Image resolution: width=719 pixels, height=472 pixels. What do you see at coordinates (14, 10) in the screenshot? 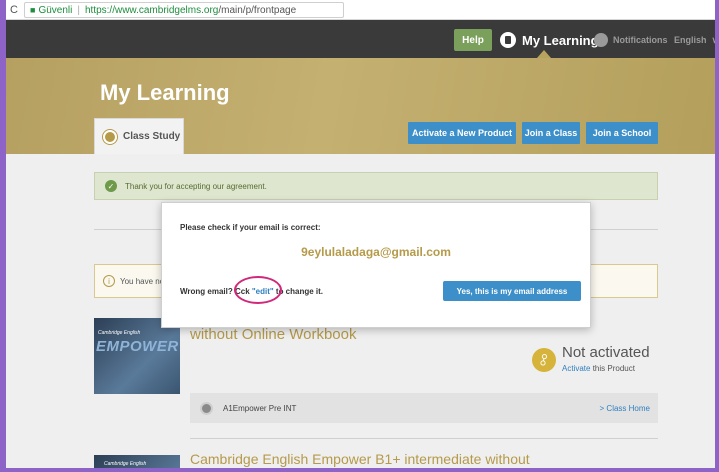
I see `reload-icon: C` at bounding box center [14, 10].